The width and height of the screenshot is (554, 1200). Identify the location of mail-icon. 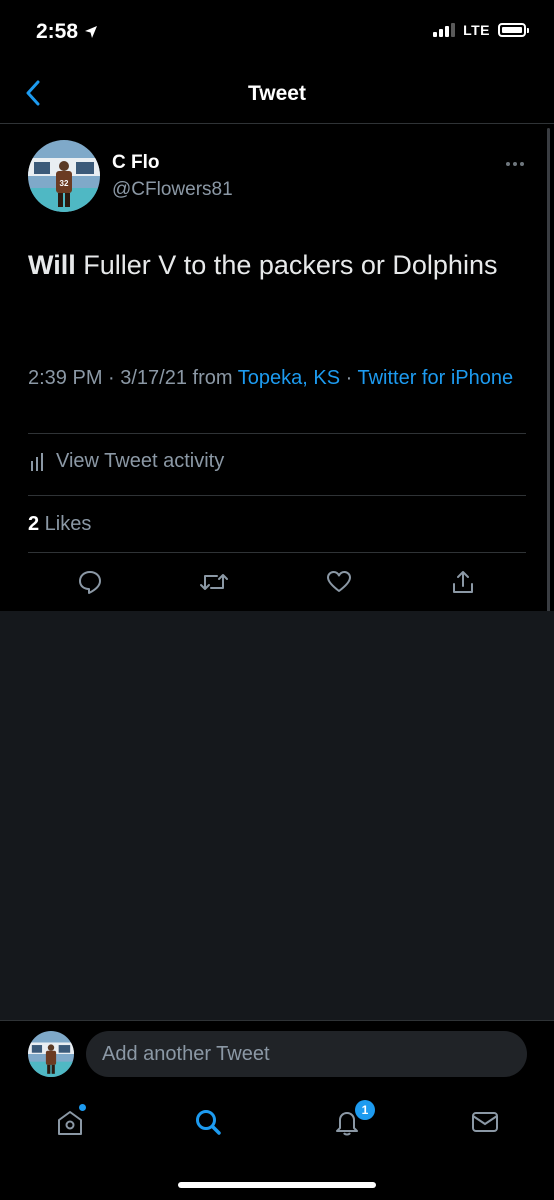
(485, 1122).